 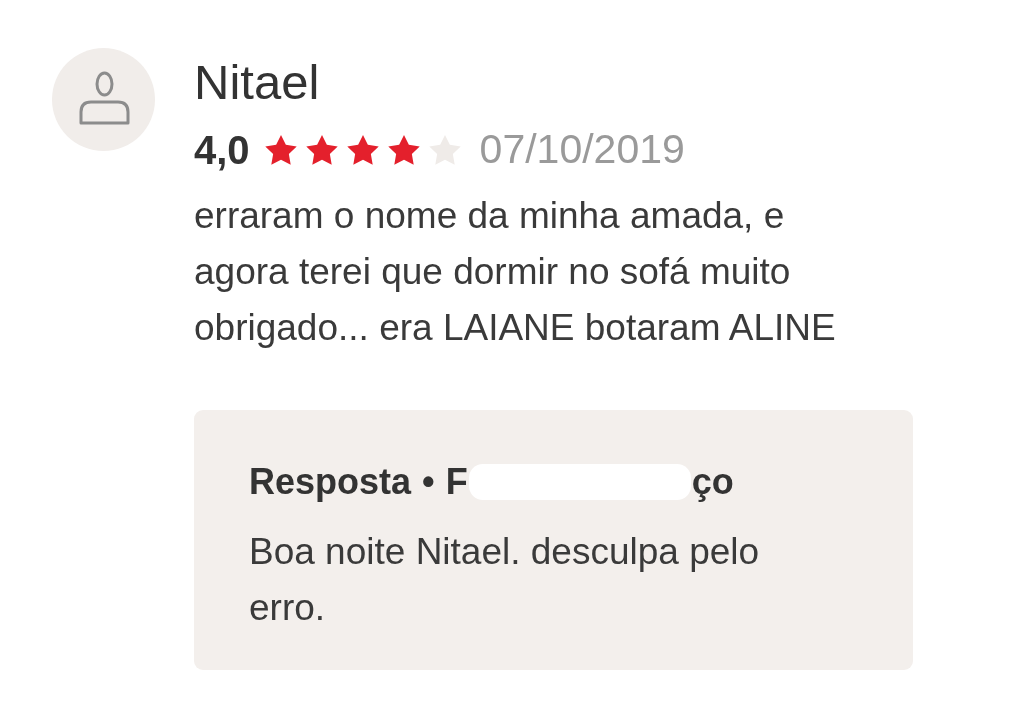 I want to click on reply-label: Resposta, so click(x=330, y=482).